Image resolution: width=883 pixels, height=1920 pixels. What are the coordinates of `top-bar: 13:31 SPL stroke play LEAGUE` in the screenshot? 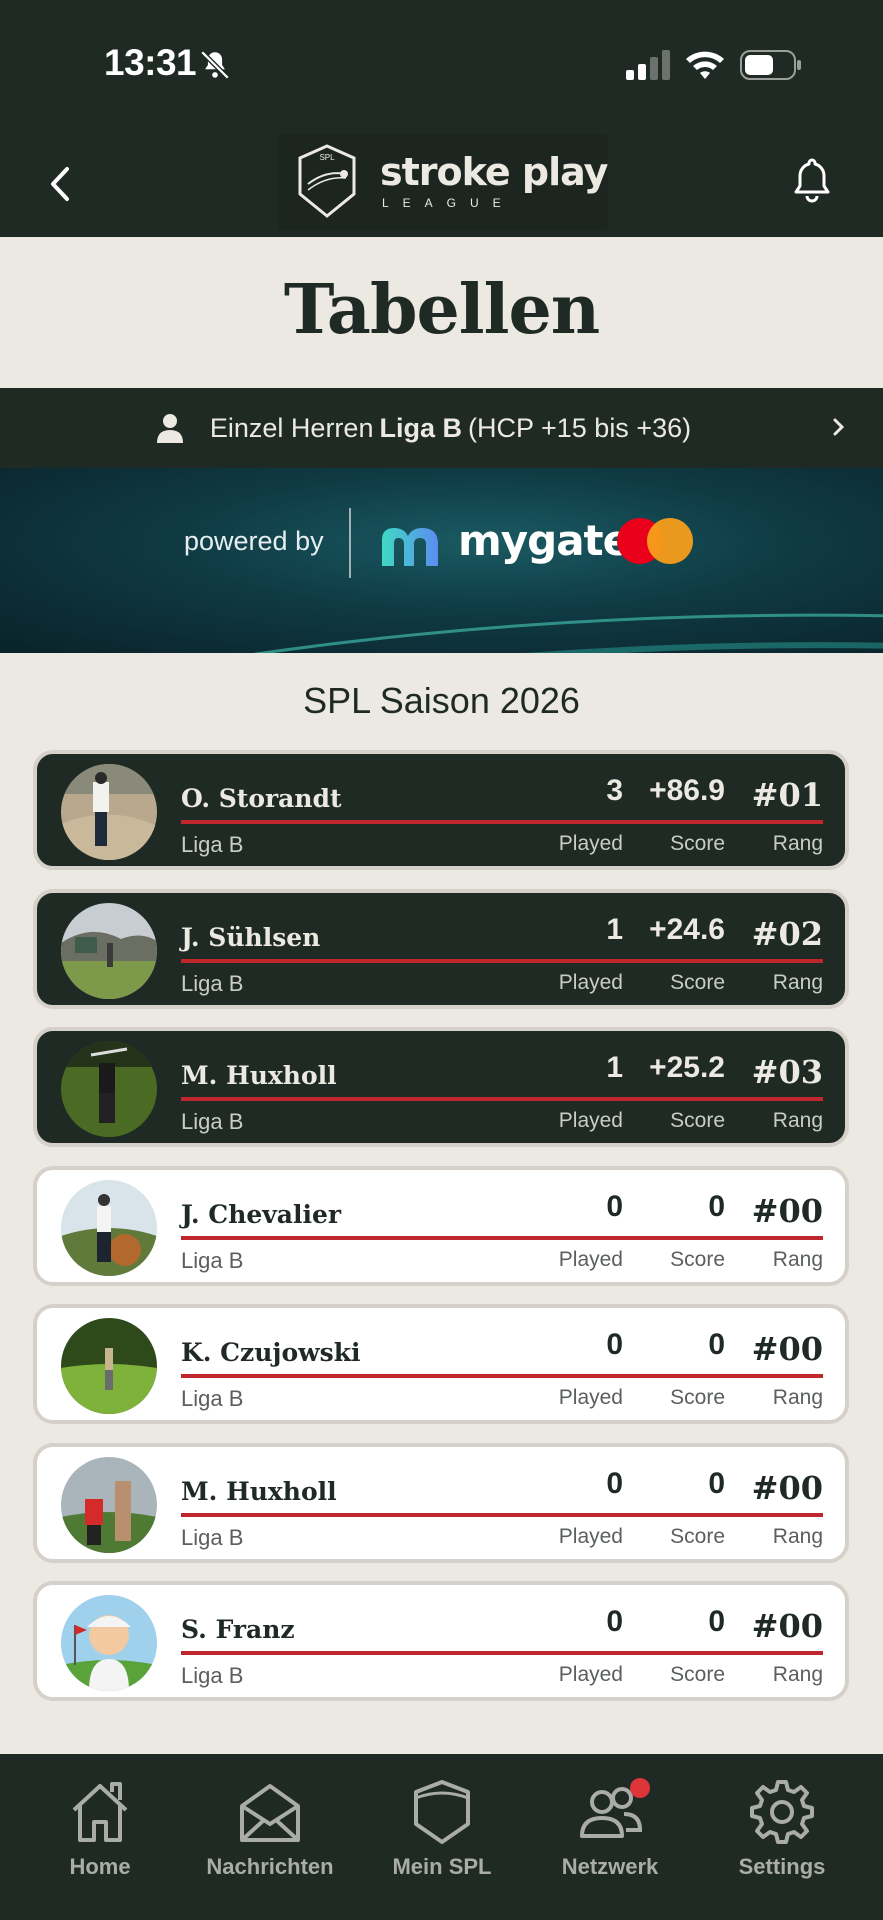 It's located at (441, 118).